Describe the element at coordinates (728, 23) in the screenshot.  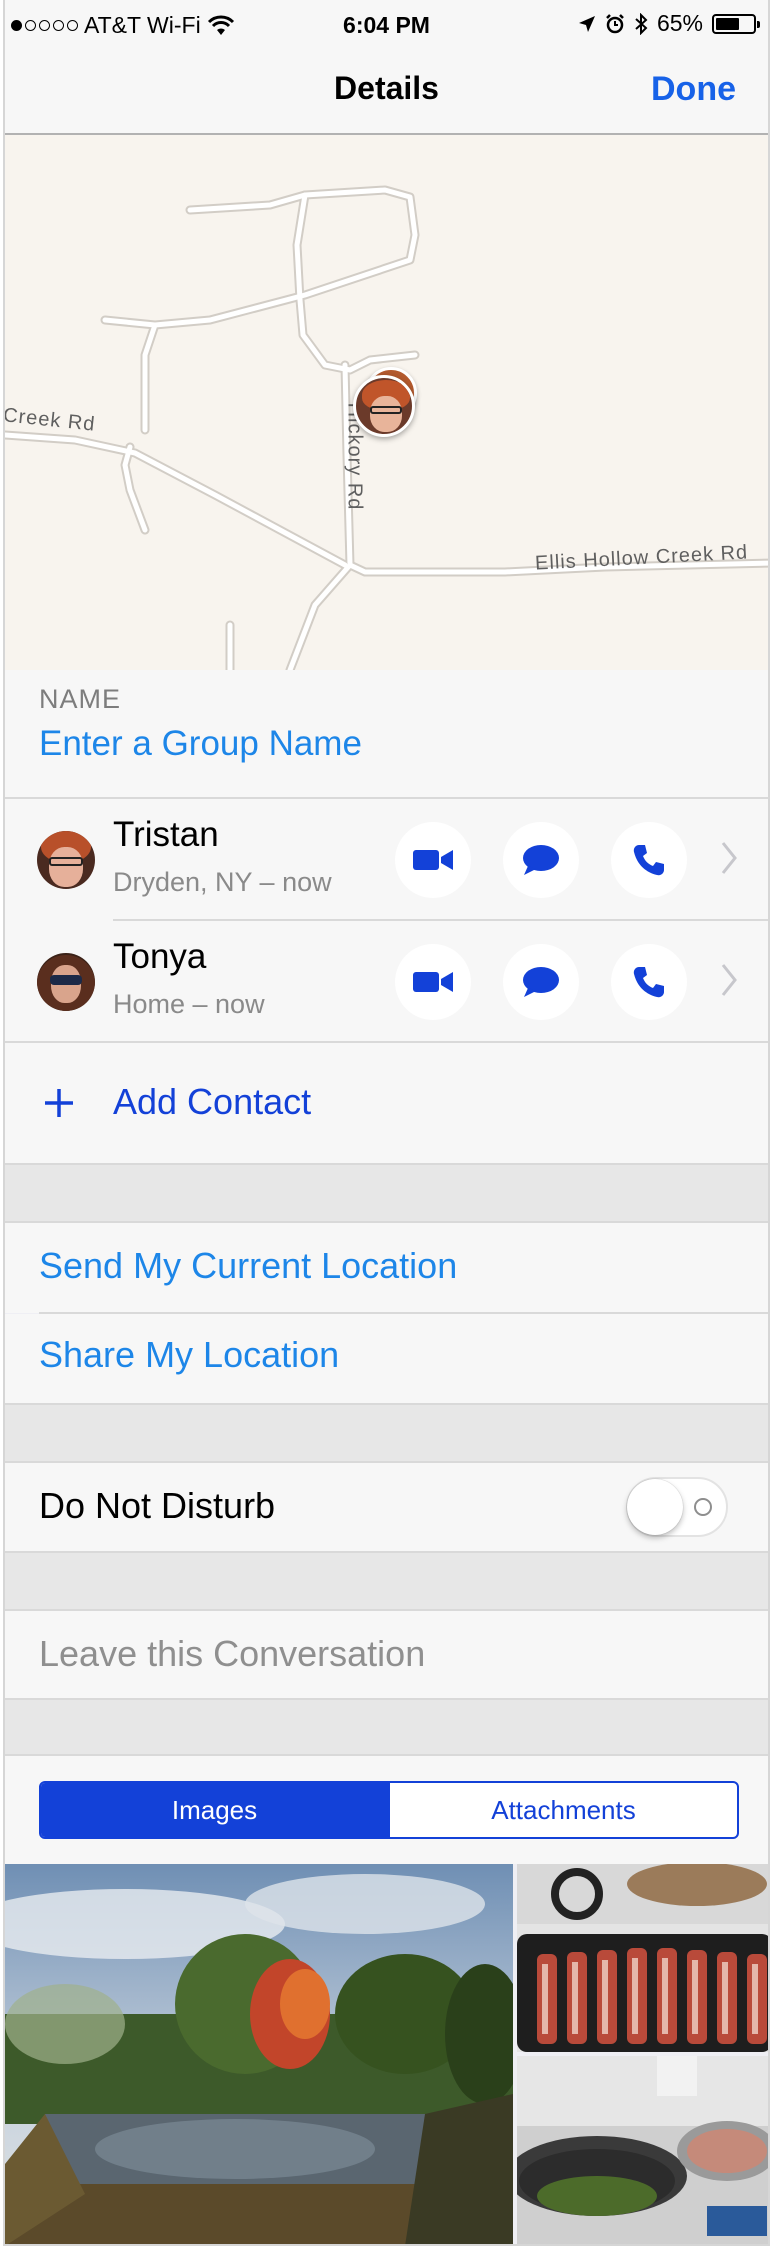
I see `battery-level-fill` at that location.